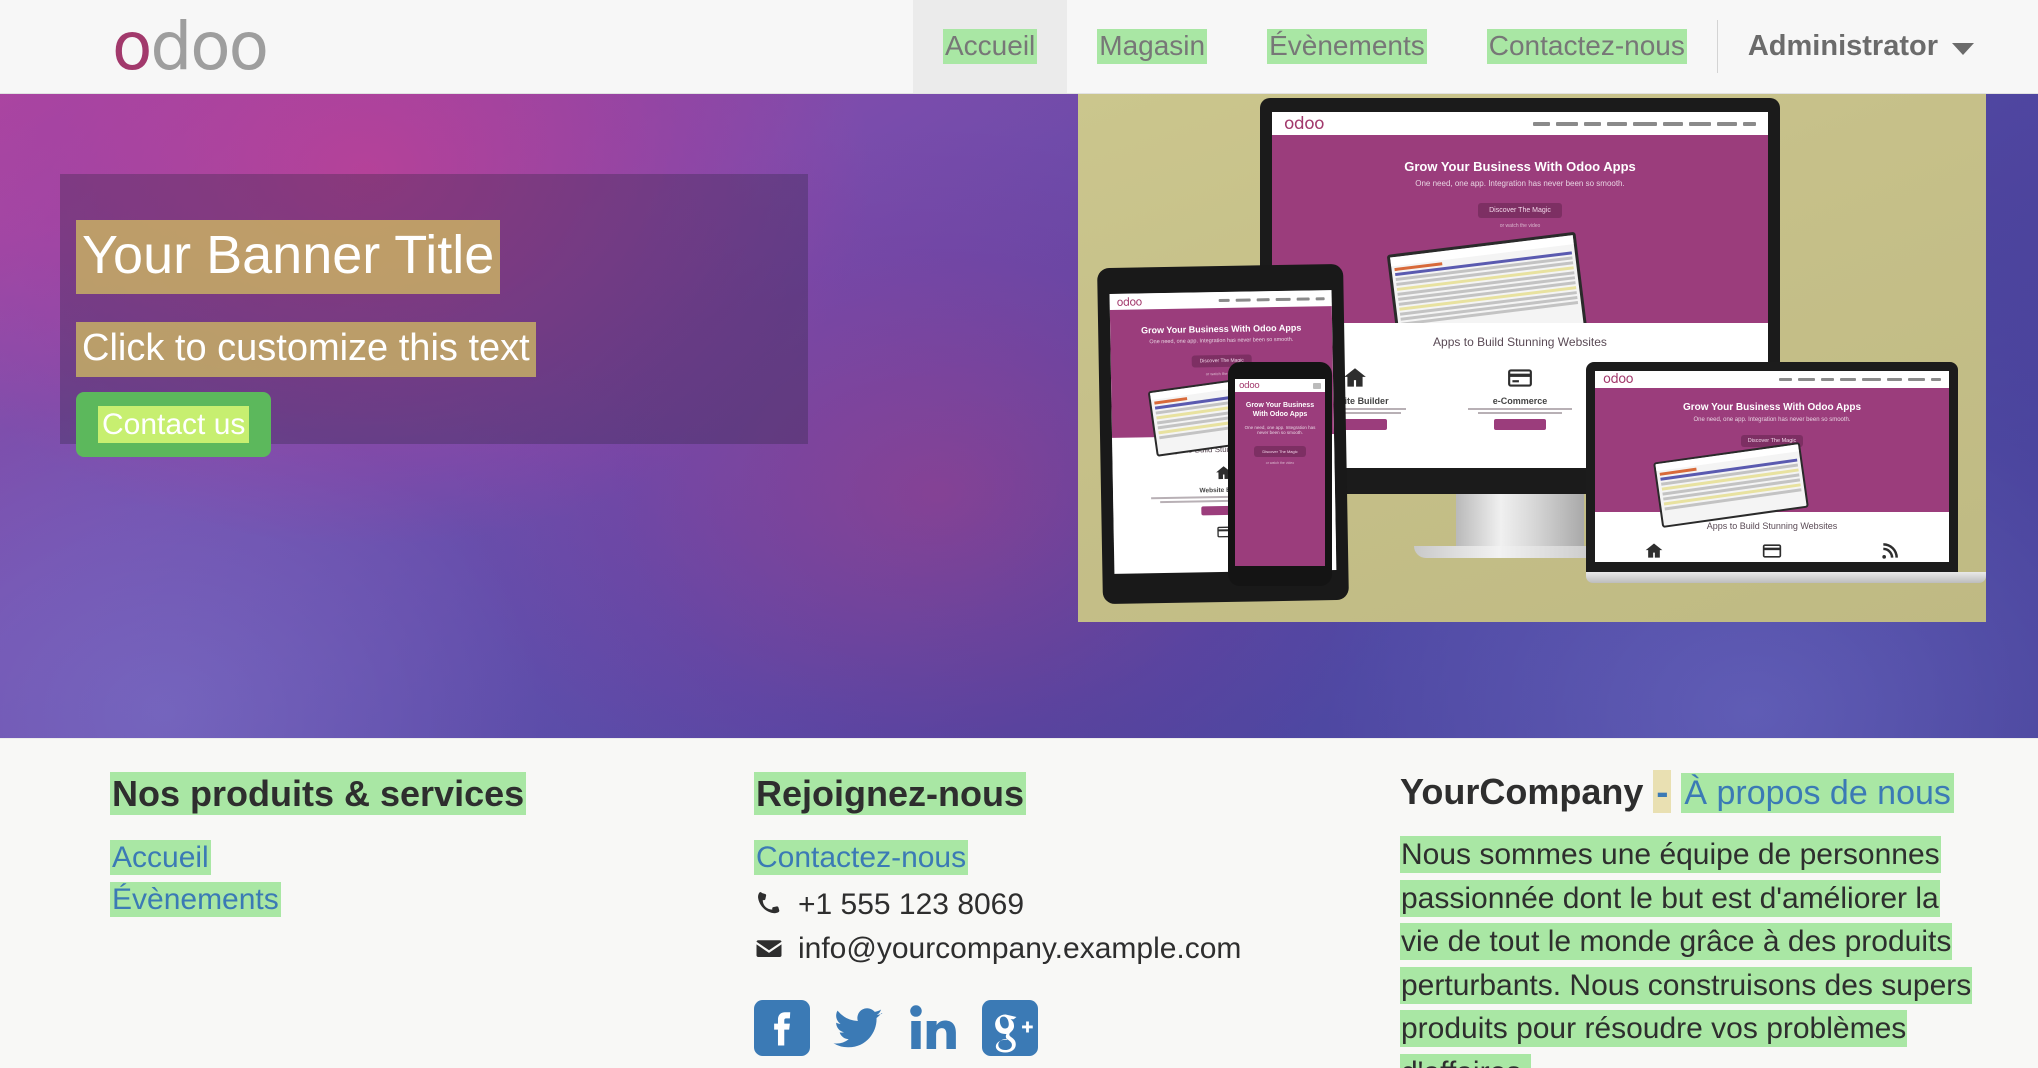 Image resolution: width=2038 pixels, height=1068 pixels. I want to click on footer-link-contactez-nous: Contactez-nous, so click(1034, 858).